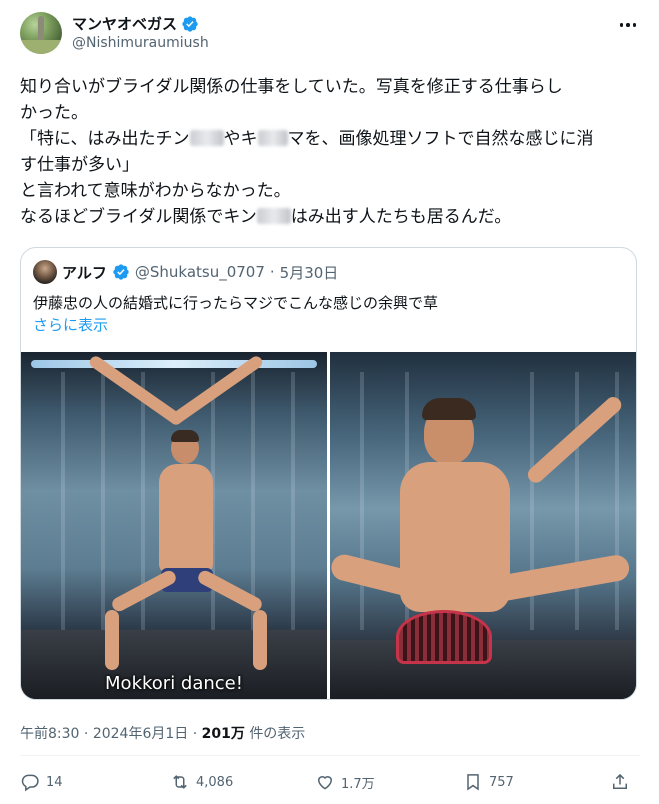 The width and height of the screenshot is (659, 804). What do you see at coordinates (41, 33) in the screenshot?
I see `author-avatar` at bounding box center [41, 33].